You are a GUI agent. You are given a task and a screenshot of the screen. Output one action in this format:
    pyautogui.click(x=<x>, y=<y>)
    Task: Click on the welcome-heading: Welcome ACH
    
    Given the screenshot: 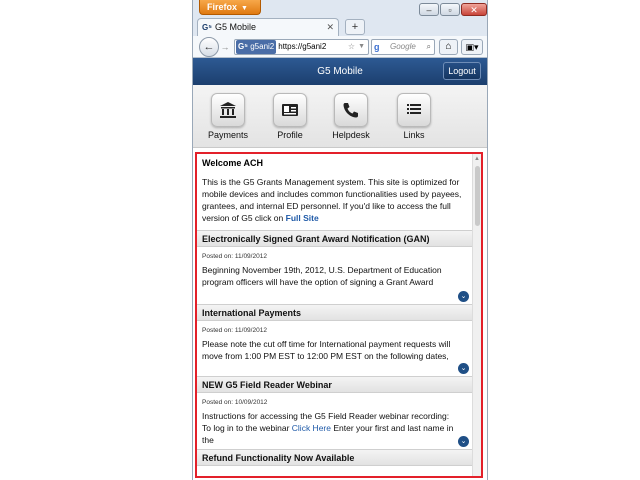 What is the action you would take?
    pyautogui.click(x=233, y=163)
    